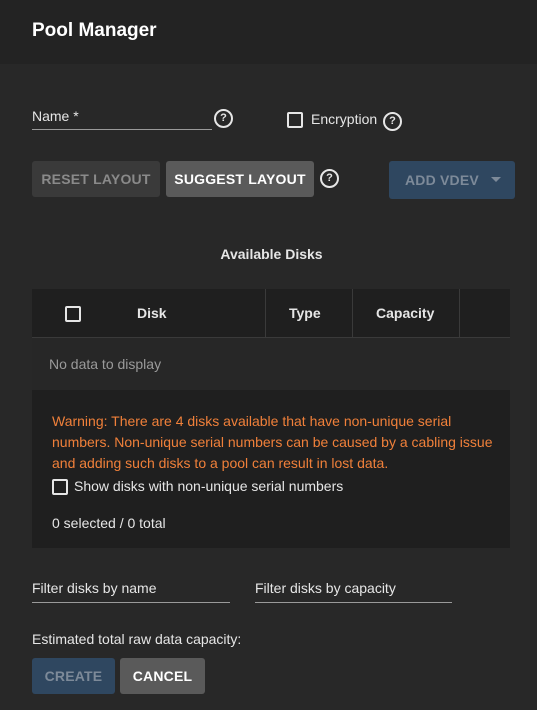  Describe the element at coordinates (405, 313) in the screenshot. I see `column-header-capacity: Capacity` at that location.